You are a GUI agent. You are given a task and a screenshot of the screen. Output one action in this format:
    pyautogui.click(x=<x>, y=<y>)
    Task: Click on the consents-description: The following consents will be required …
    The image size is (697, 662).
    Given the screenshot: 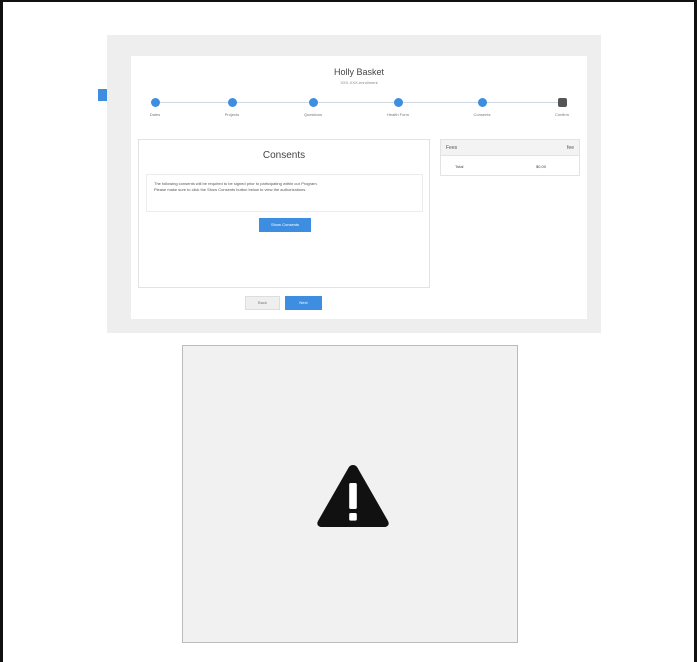 What is the action you would take?
    pyautogui.click(x=284, y=193)
    